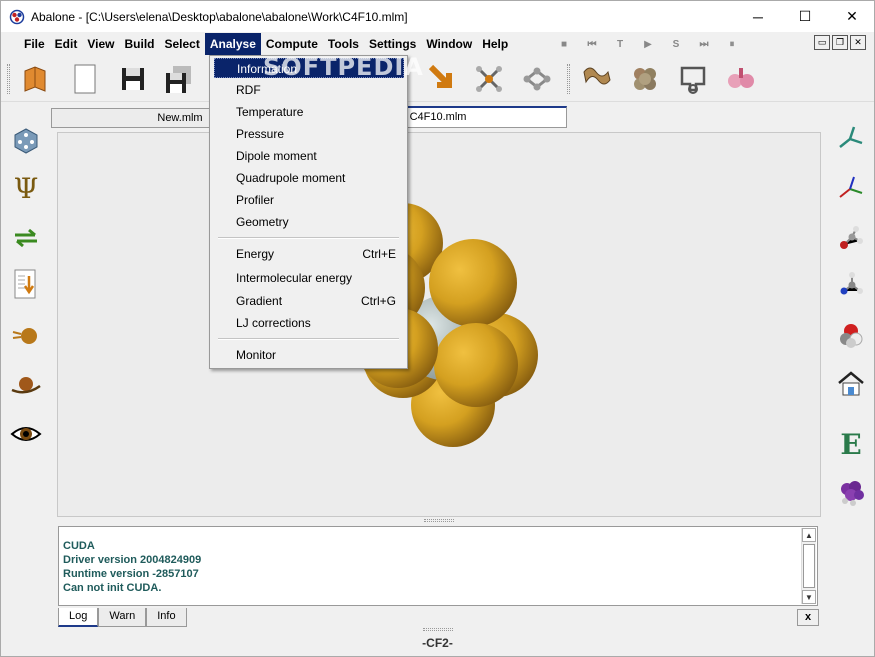  What do you see at coordinates (489, 79) in the screenshot?
I see `molecule-cross-icon` at bounding box center [489, 79].